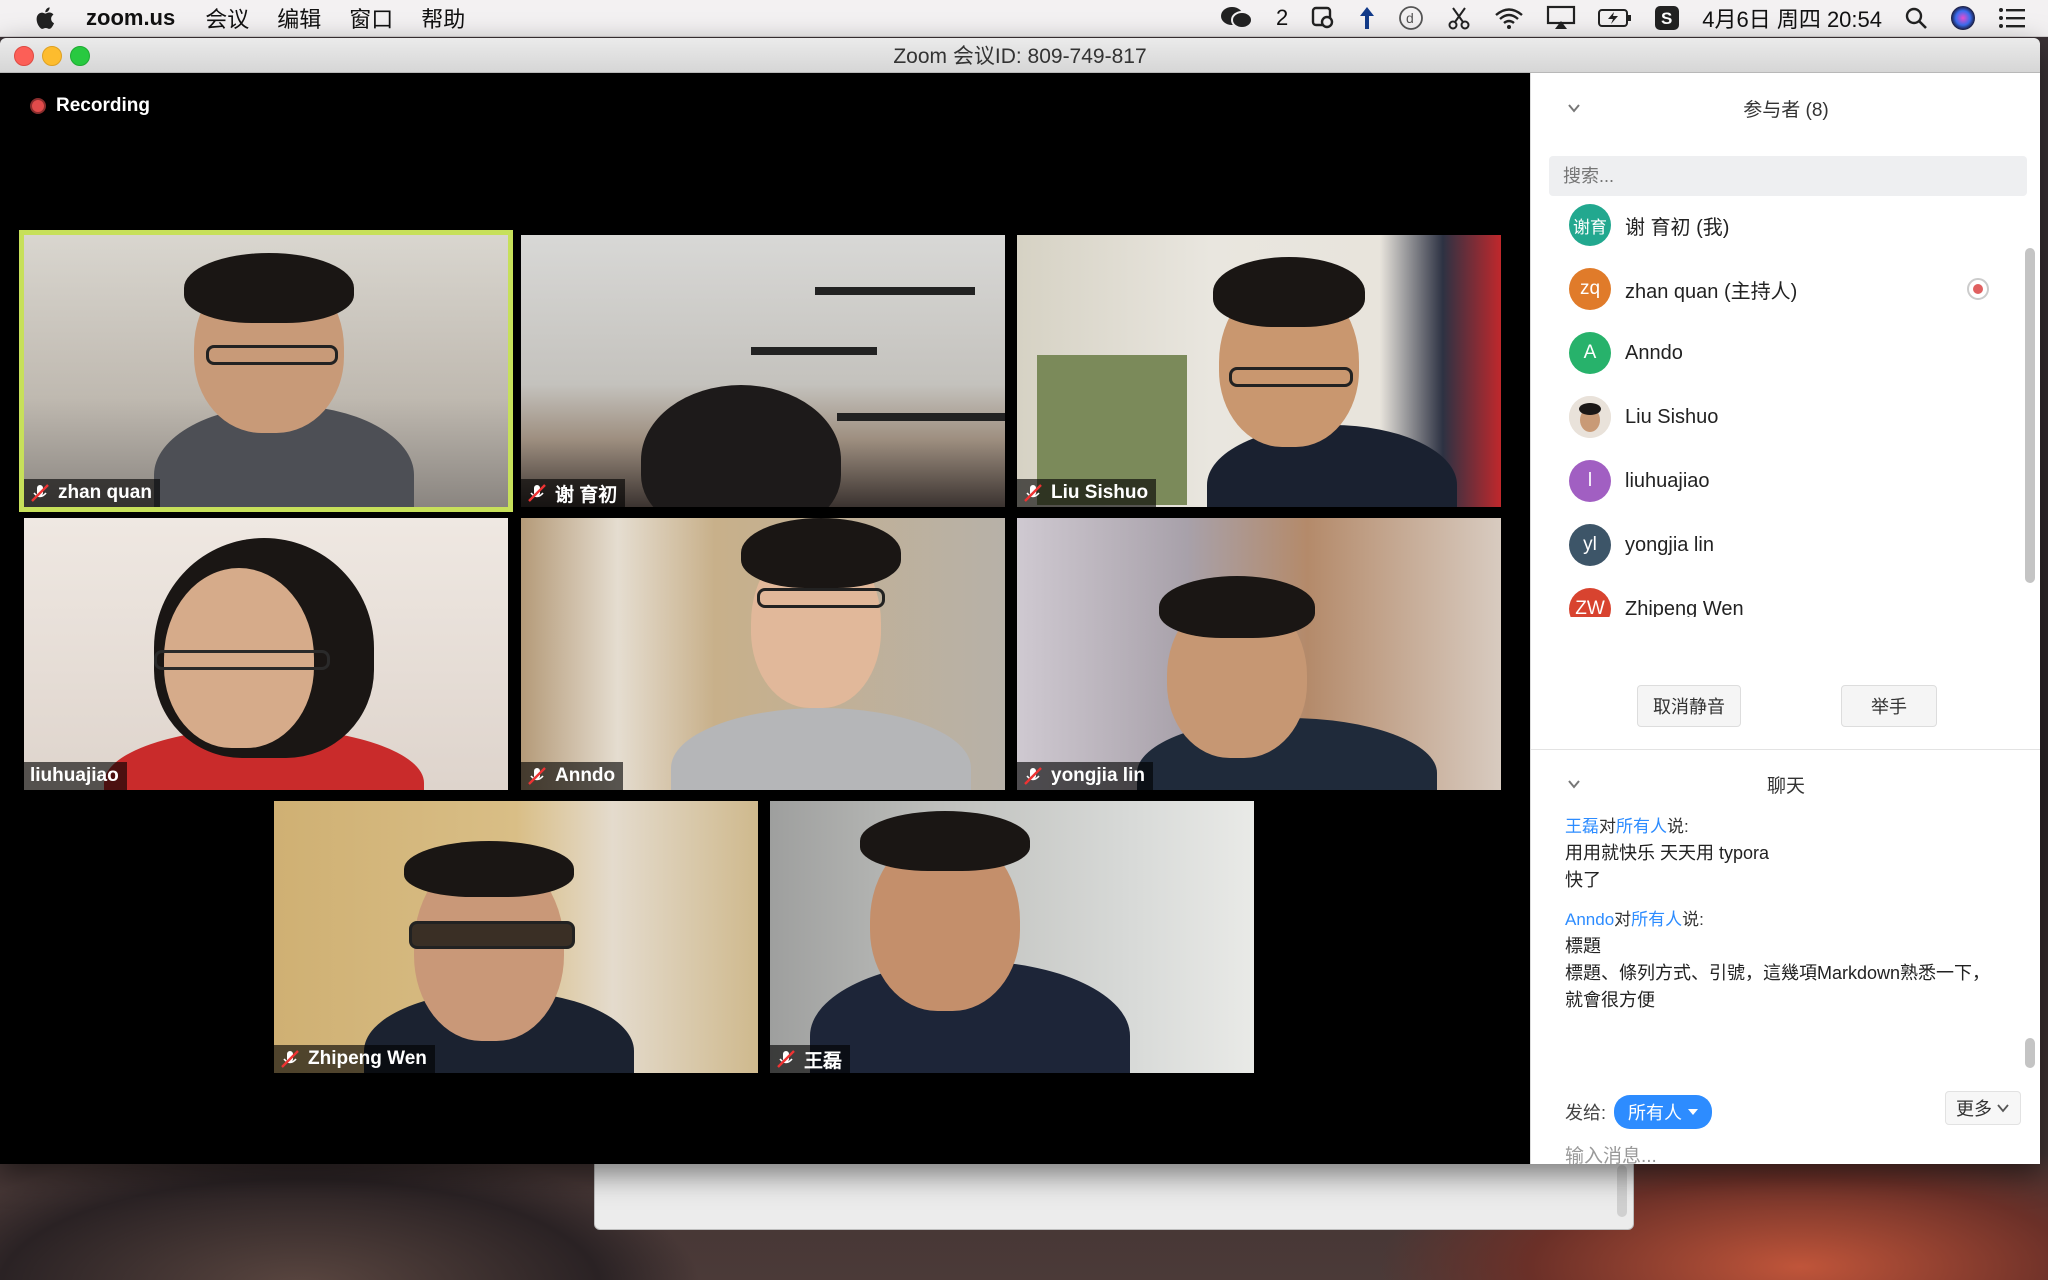  What do you see at coordinates (1590, 417) in the screenshot?
I see `avatar-photo` at bounding box center [1590, 417].